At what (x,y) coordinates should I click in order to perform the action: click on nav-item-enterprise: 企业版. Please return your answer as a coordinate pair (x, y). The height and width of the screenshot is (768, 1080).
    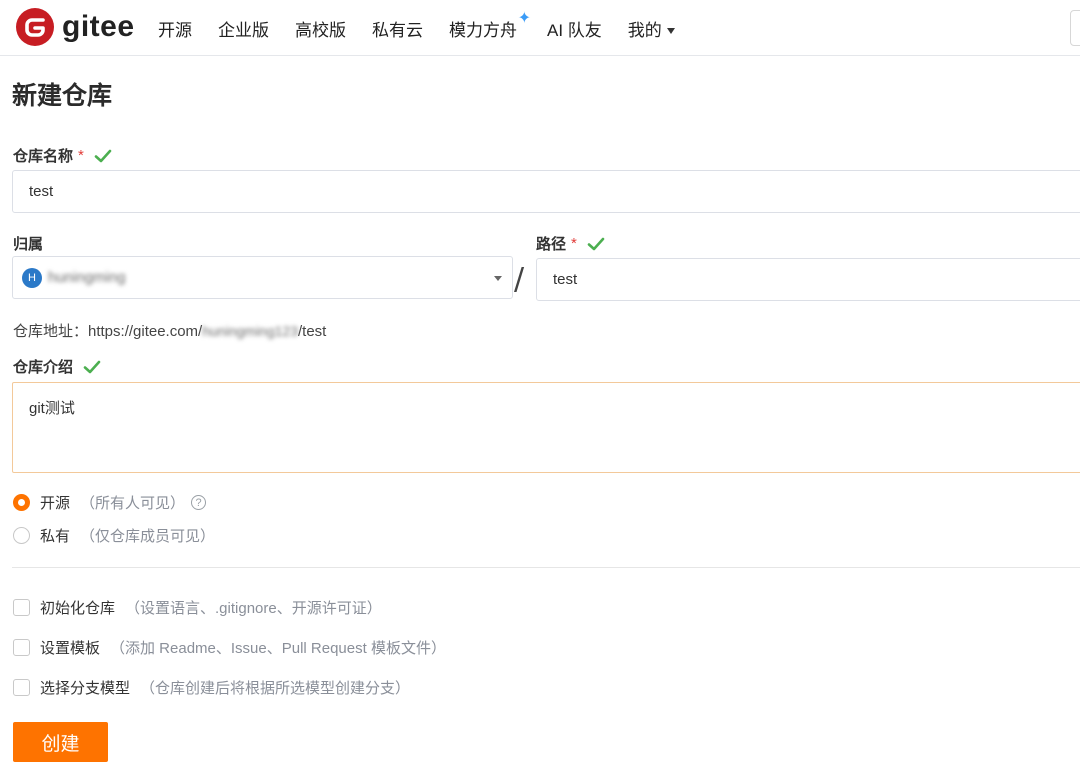
    Looking at the image, I should click on (243, 28).